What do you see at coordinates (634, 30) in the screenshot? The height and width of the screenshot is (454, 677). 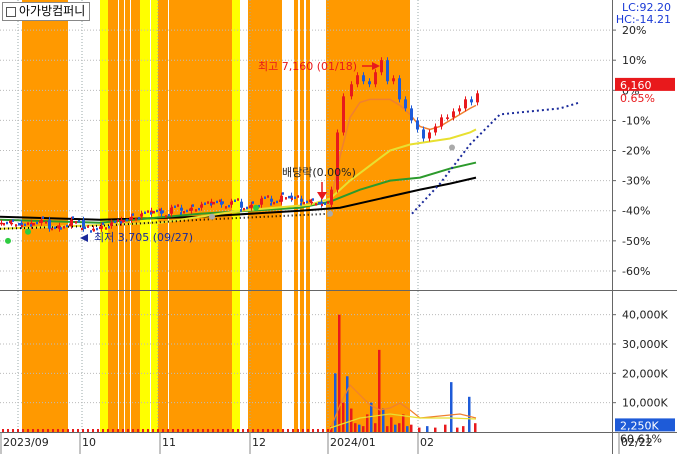 I see `y-tick-label: 20%` at bounding box center [634, 30].